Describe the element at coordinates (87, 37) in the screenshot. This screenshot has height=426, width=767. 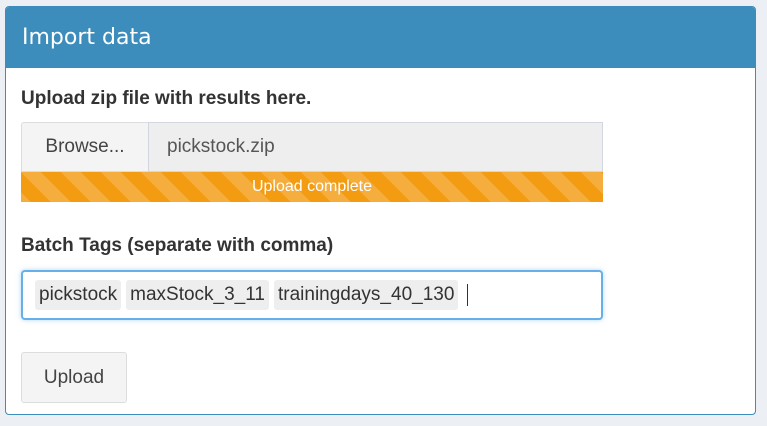
I see `panel-title: Import data` at that location.